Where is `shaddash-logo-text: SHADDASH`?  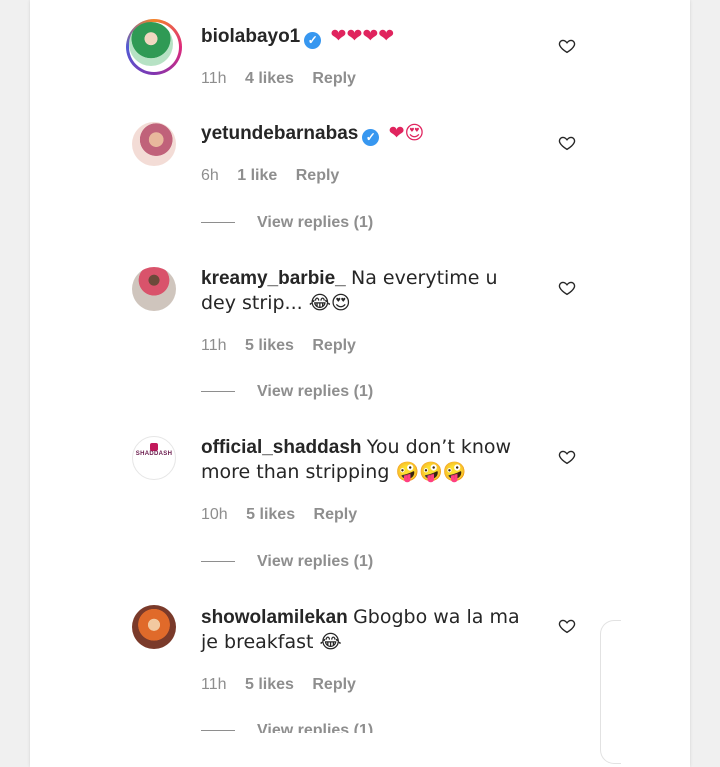
shaddash-logo-text: SHADDASH is located at coordinates (154, 454).